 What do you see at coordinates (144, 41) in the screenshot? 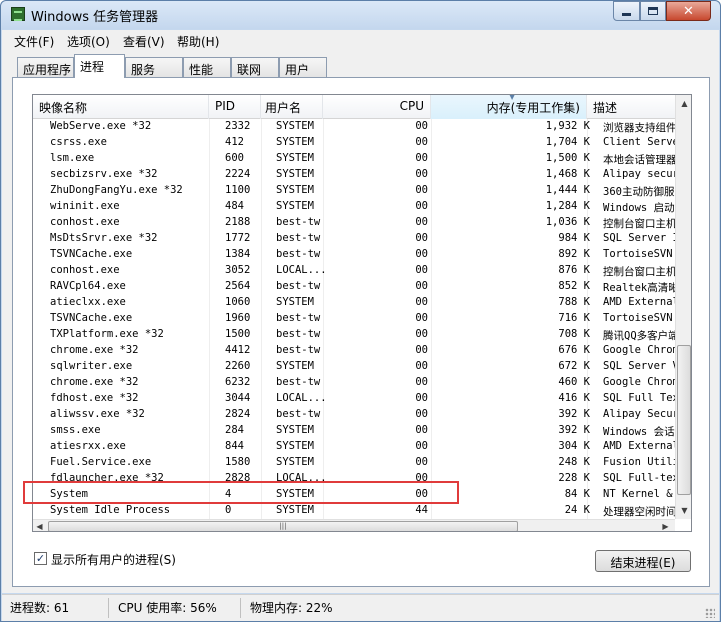
I see `menu-view: 查看(V)` at bounding box center [144, 41].